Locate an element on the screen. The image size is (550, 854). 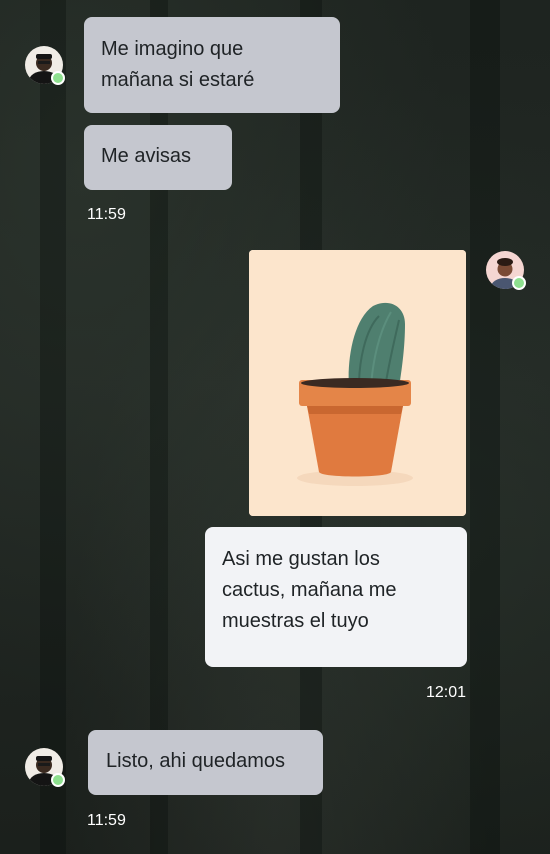
image-attachment is located at coordinates (357, 383).